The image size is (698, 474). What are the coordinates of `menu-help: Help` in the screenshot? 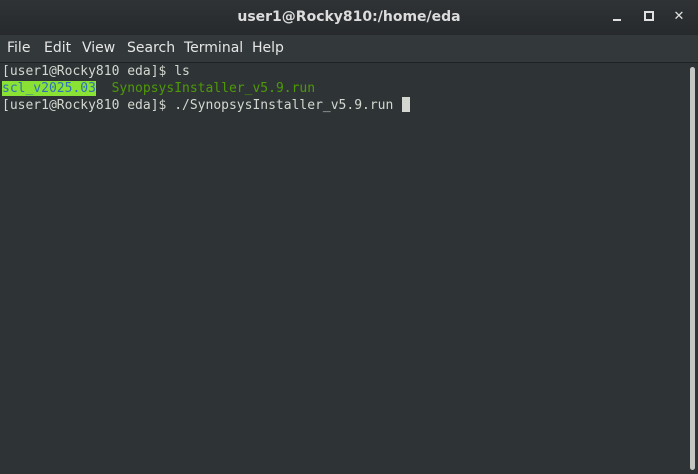 It's located at (268, 48).